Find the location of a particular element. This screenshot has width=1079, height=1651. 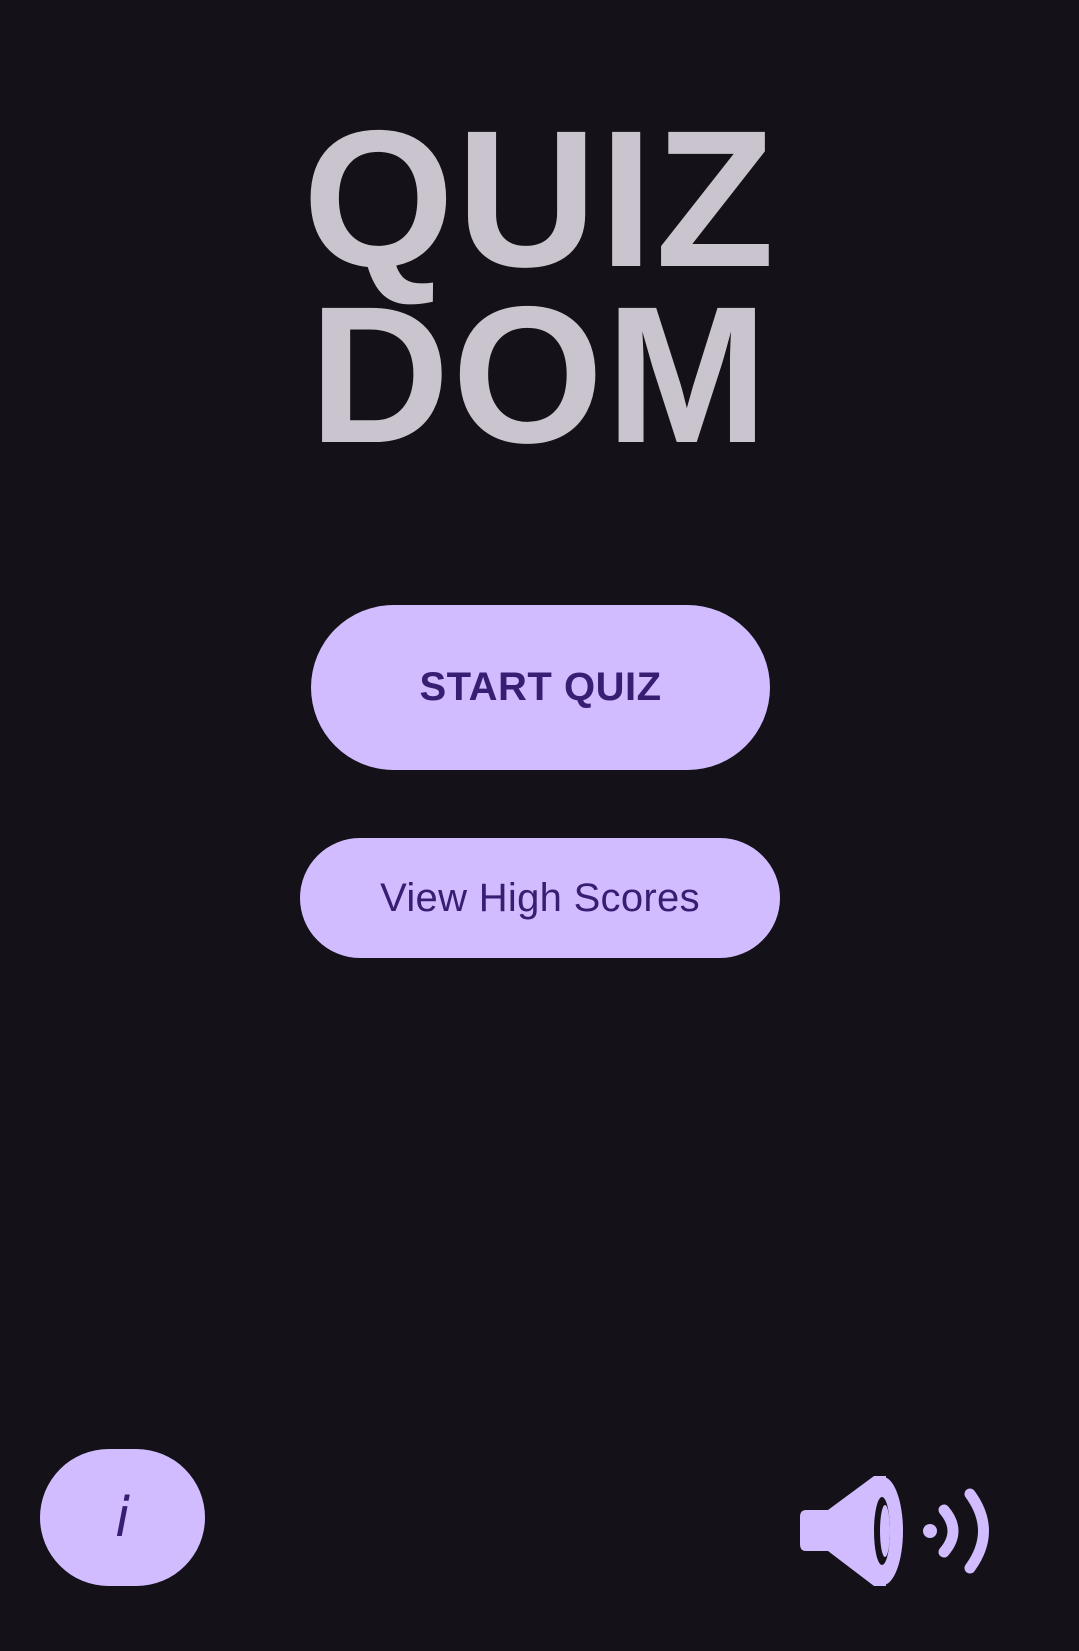

start-quiz-button: START QUIZ is located at coordinates (540, 687).